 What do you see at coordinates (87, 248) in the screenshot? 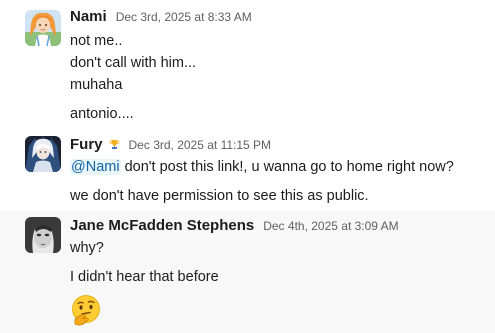
I see `message-text: why?` at bounding box center [87, 248].